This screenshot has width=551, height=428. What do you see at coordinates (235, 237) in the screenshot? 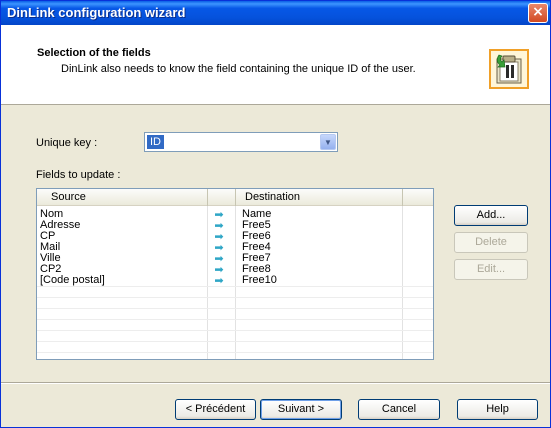
I see `table-row: CP ➡ Free6` at bounding box center [235, 237].